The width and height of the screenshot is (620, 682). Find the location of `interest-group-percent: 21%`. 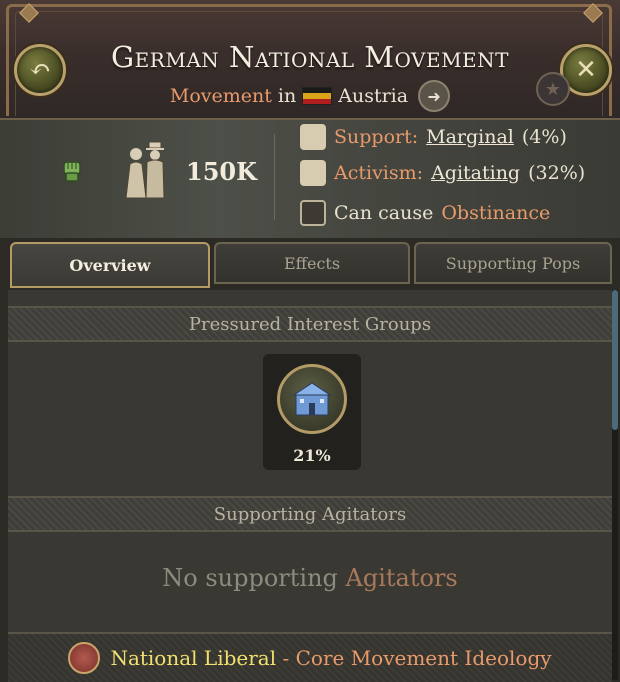

interest-group-percent: 21% is located at coordinates (312, 455).